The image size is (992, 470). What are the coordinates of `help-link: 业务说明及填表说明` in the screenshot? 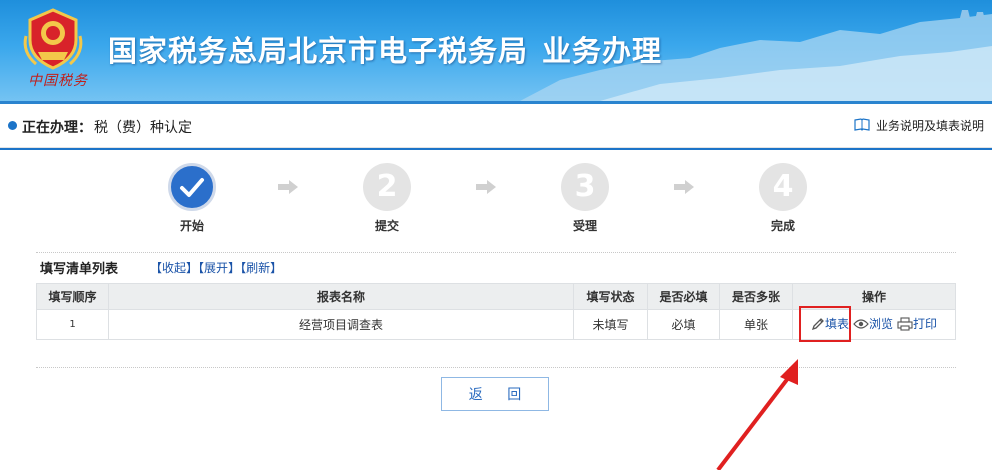 It's located at (919, 125).